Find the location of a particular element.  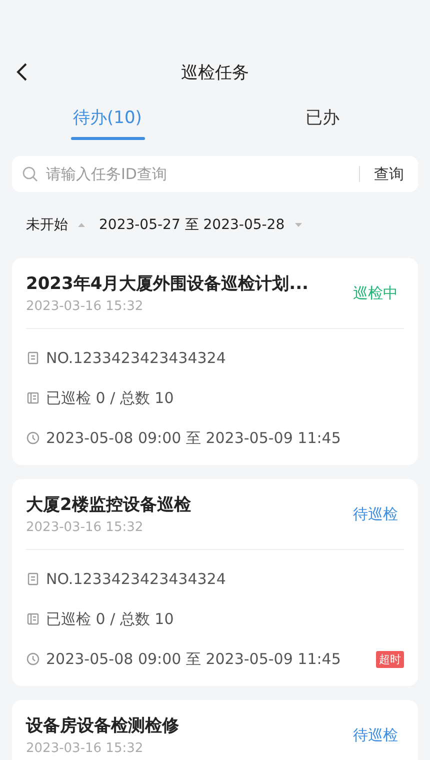

search-icon is located at coordinates (30, 174).